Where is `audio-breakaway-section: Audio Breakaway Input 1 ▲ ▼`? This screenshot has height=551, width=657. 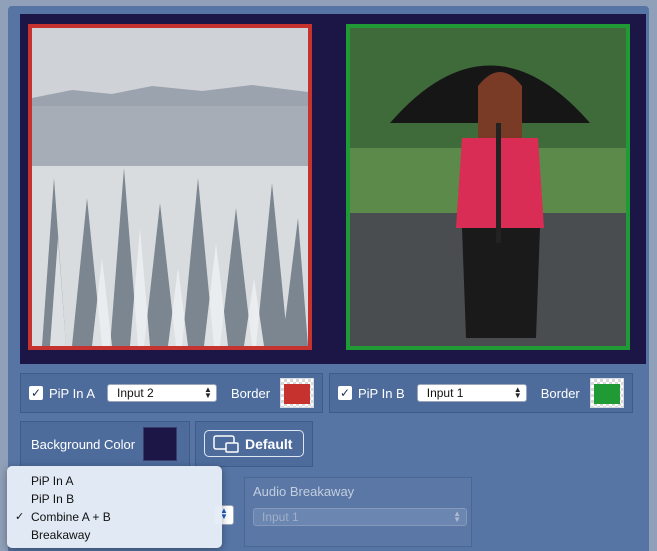
audio-breakaway-section: Audio Breakaway Input 1 ▲ ▼ is located at coordinates (358, 512).